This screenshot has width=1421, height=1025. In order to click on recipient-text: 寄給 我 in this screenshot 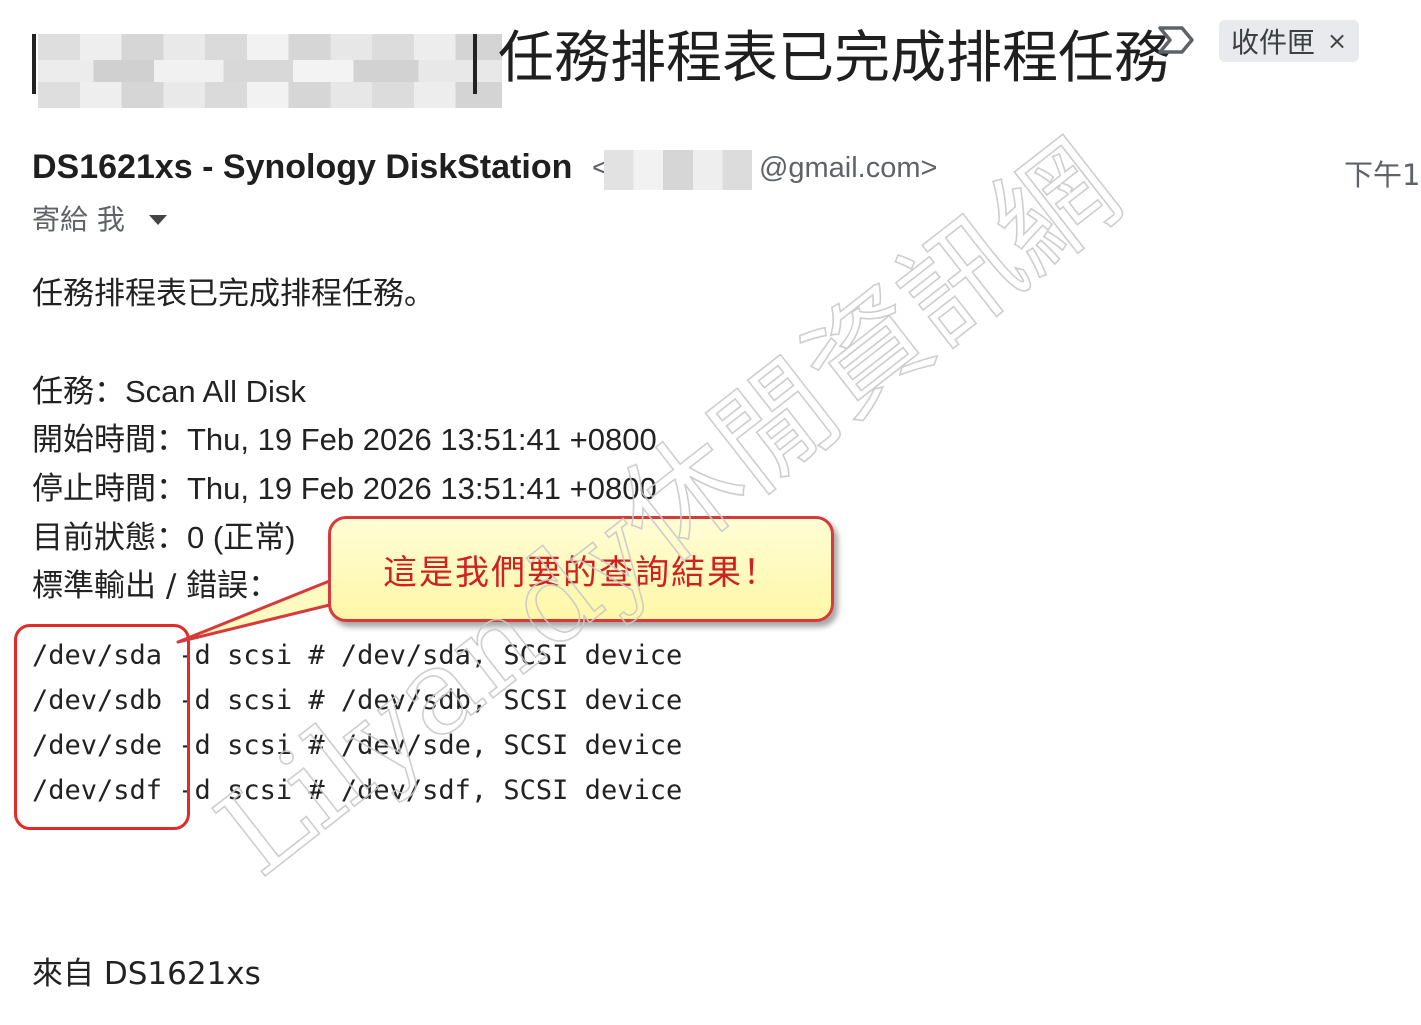, I will do `click(78, 219)`.